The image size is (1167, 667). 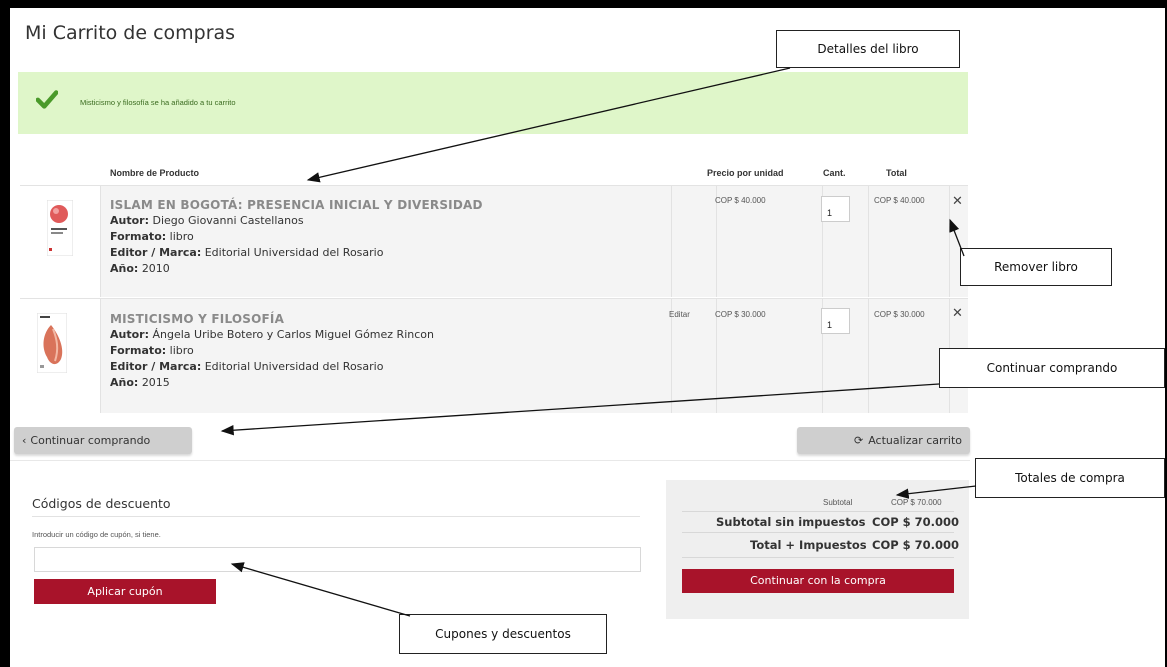 I want to click on total-tax-label: Total + Impuestos, so click(x=808, y=545).